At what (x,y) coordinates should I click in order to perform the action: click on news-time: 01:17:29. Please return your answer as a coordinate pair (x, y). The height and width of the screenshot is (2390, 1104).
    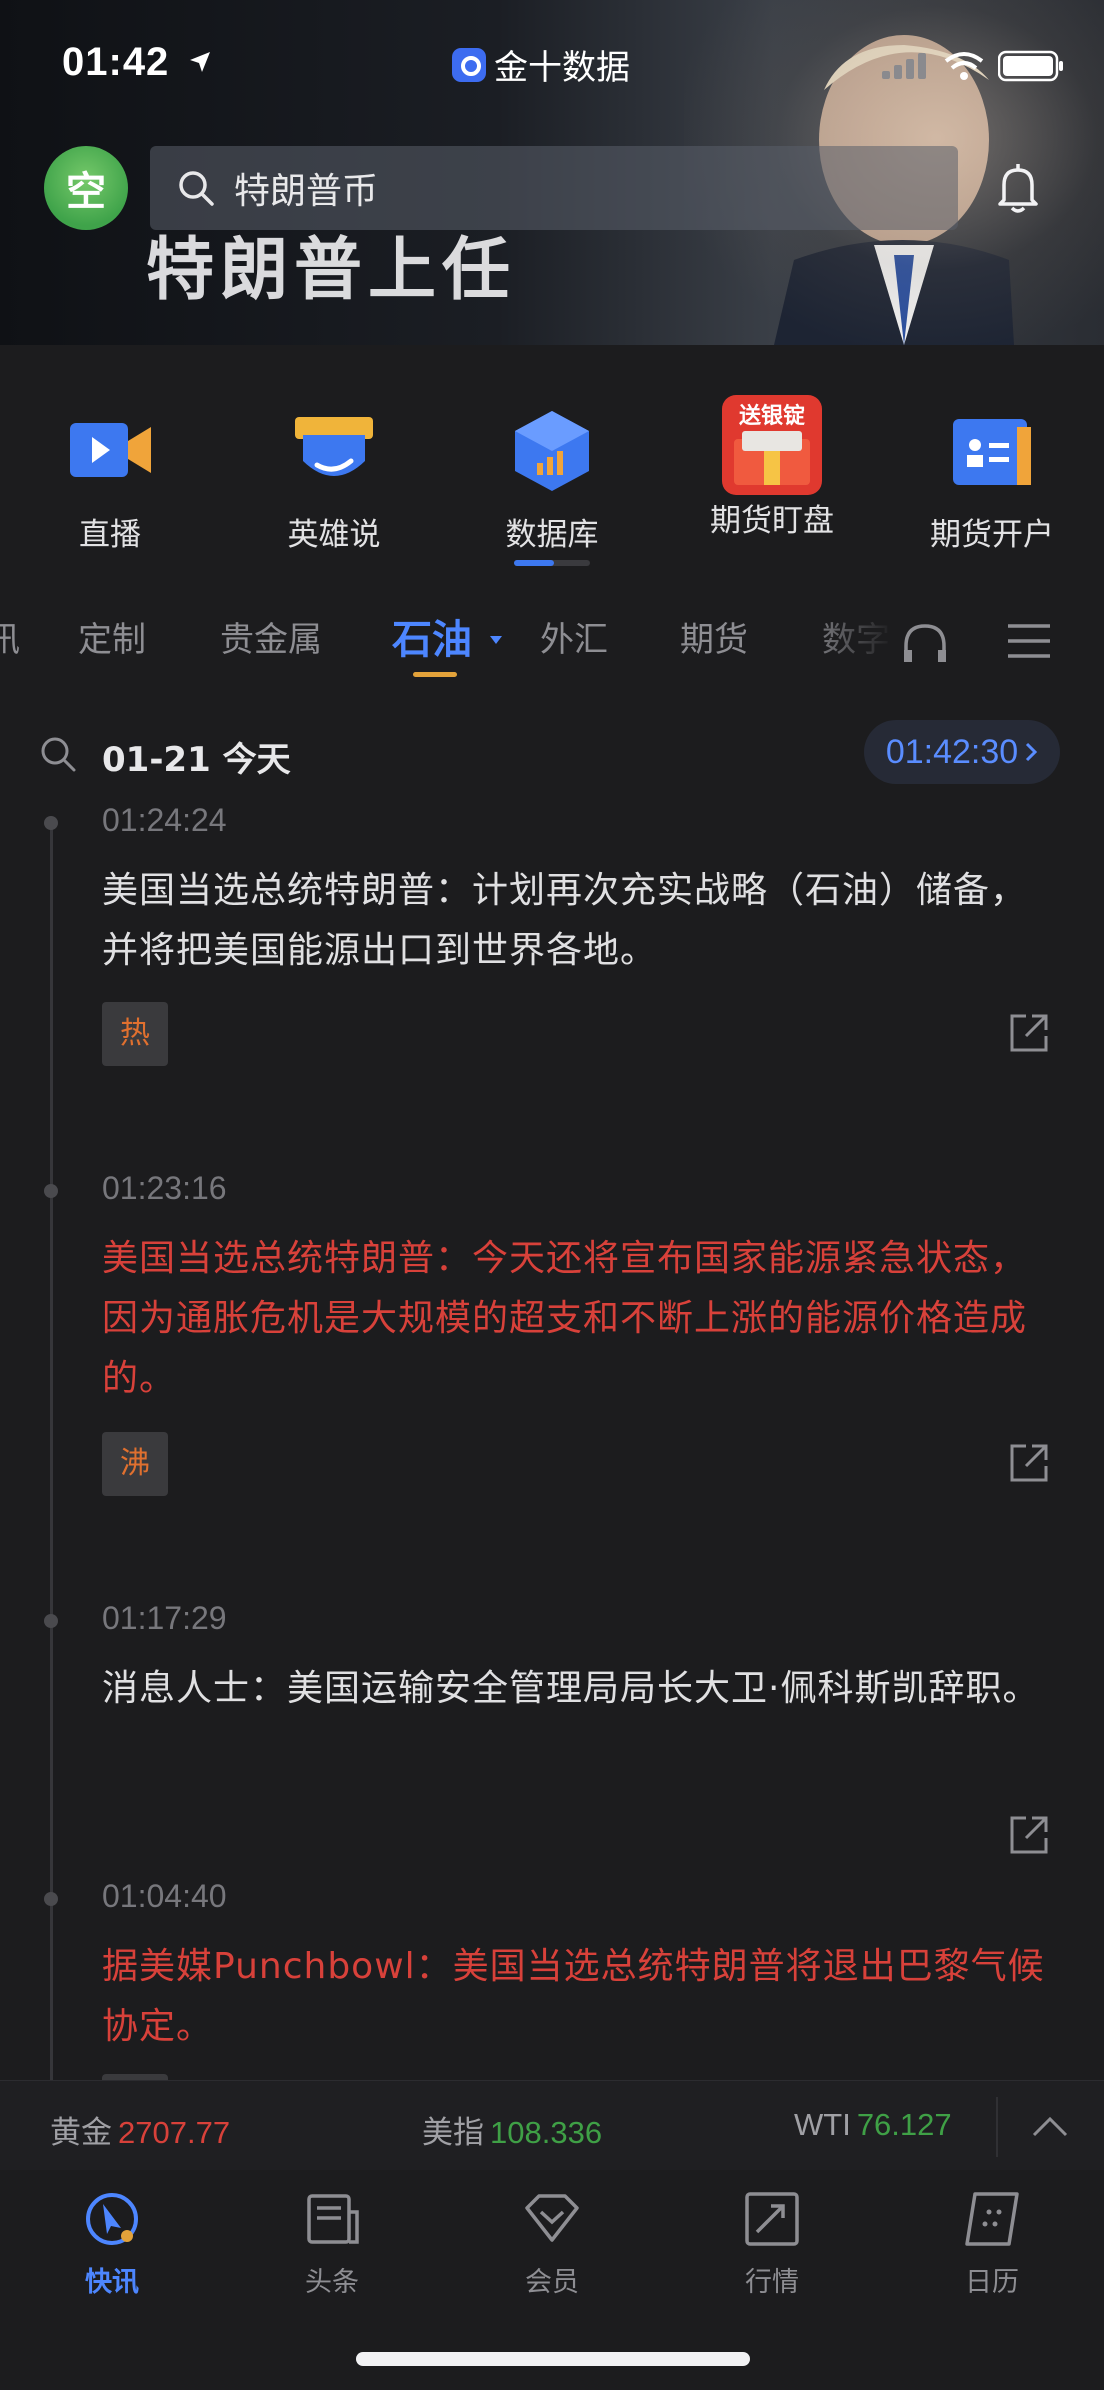
    Looking at the image, I should click on (164, 1618).